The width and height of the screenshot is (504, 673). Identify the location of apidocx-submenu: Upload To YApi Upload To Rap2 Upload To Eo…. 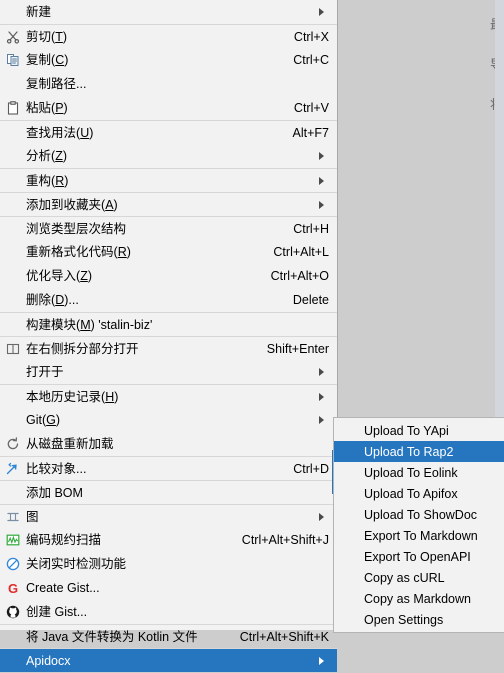
(418, 525).